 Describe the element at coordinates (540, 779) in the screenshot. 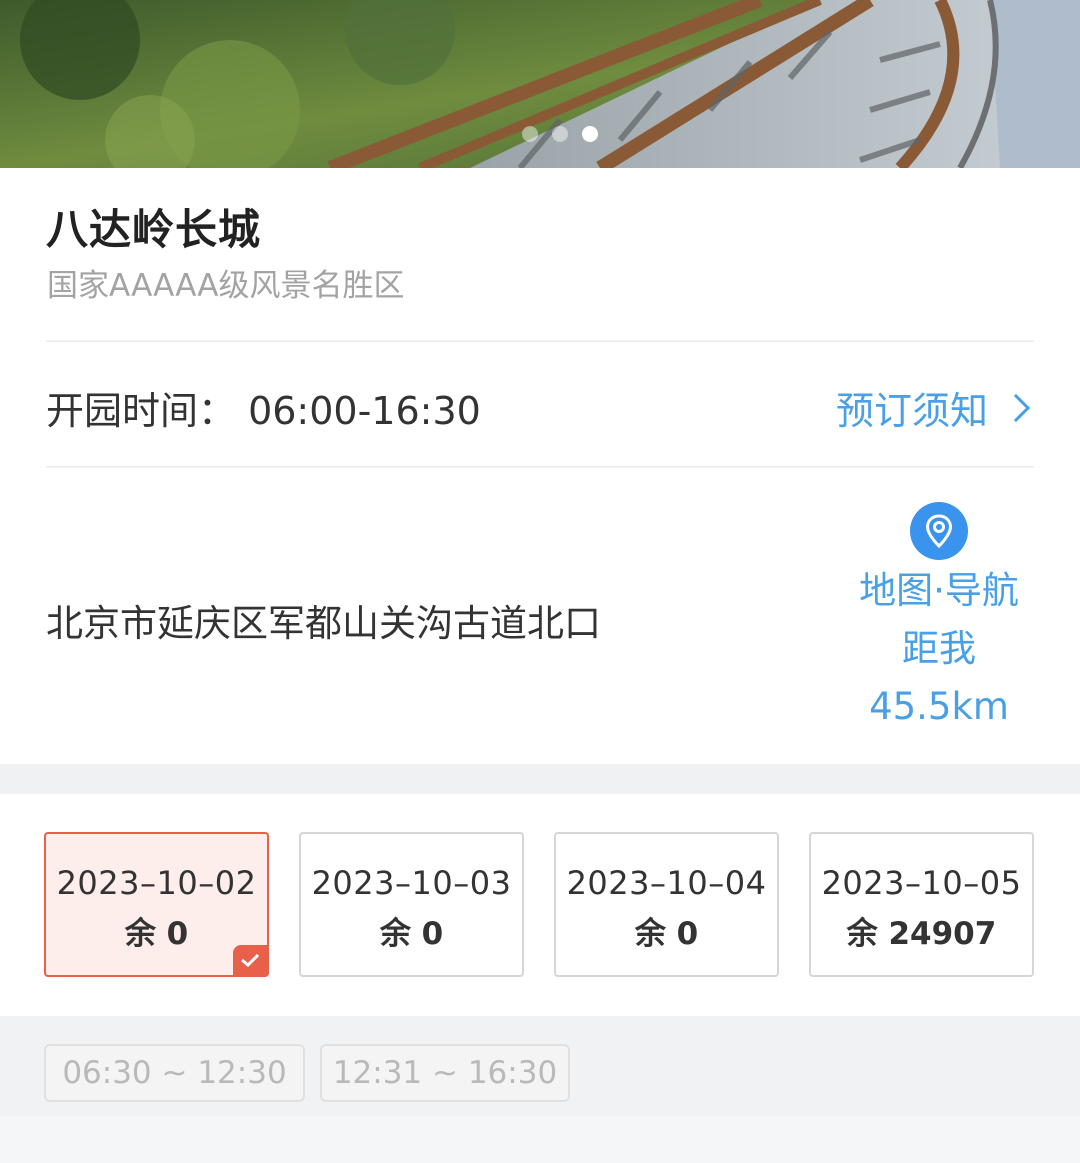

I see `section-separator` at that location.